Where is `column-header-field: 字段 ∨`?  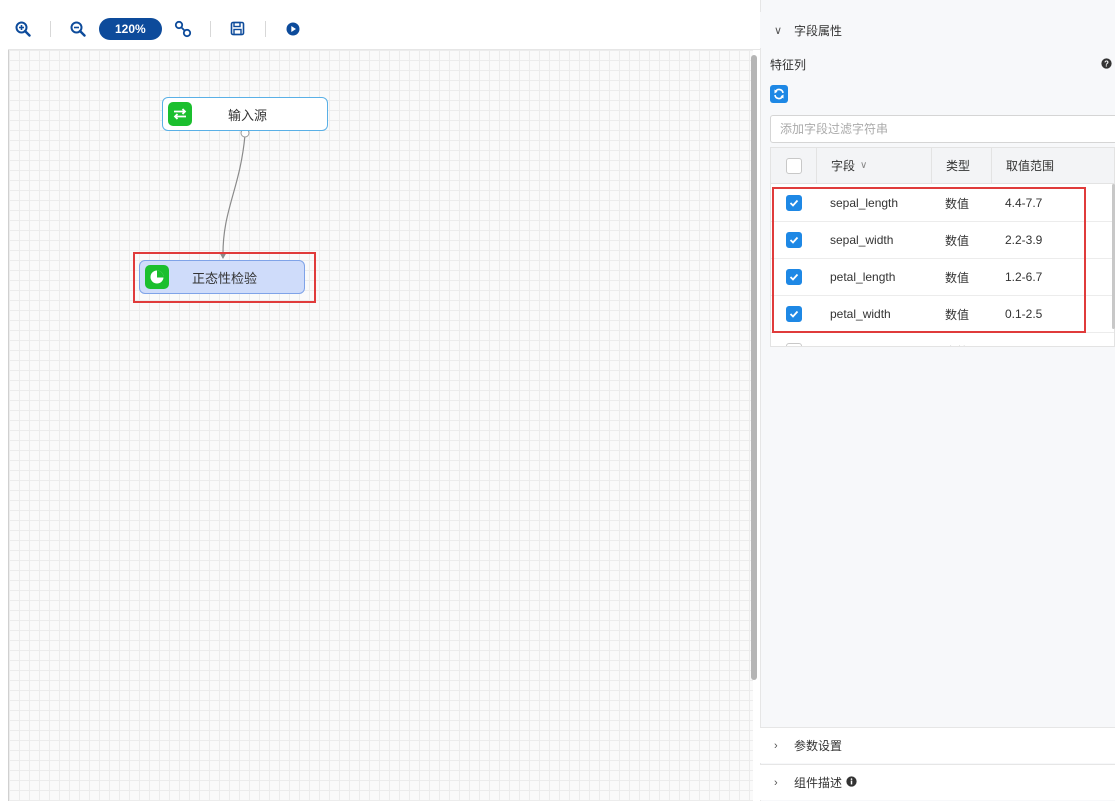
column-header-field: 字段 ∨ is located at coordinates (873, 165).